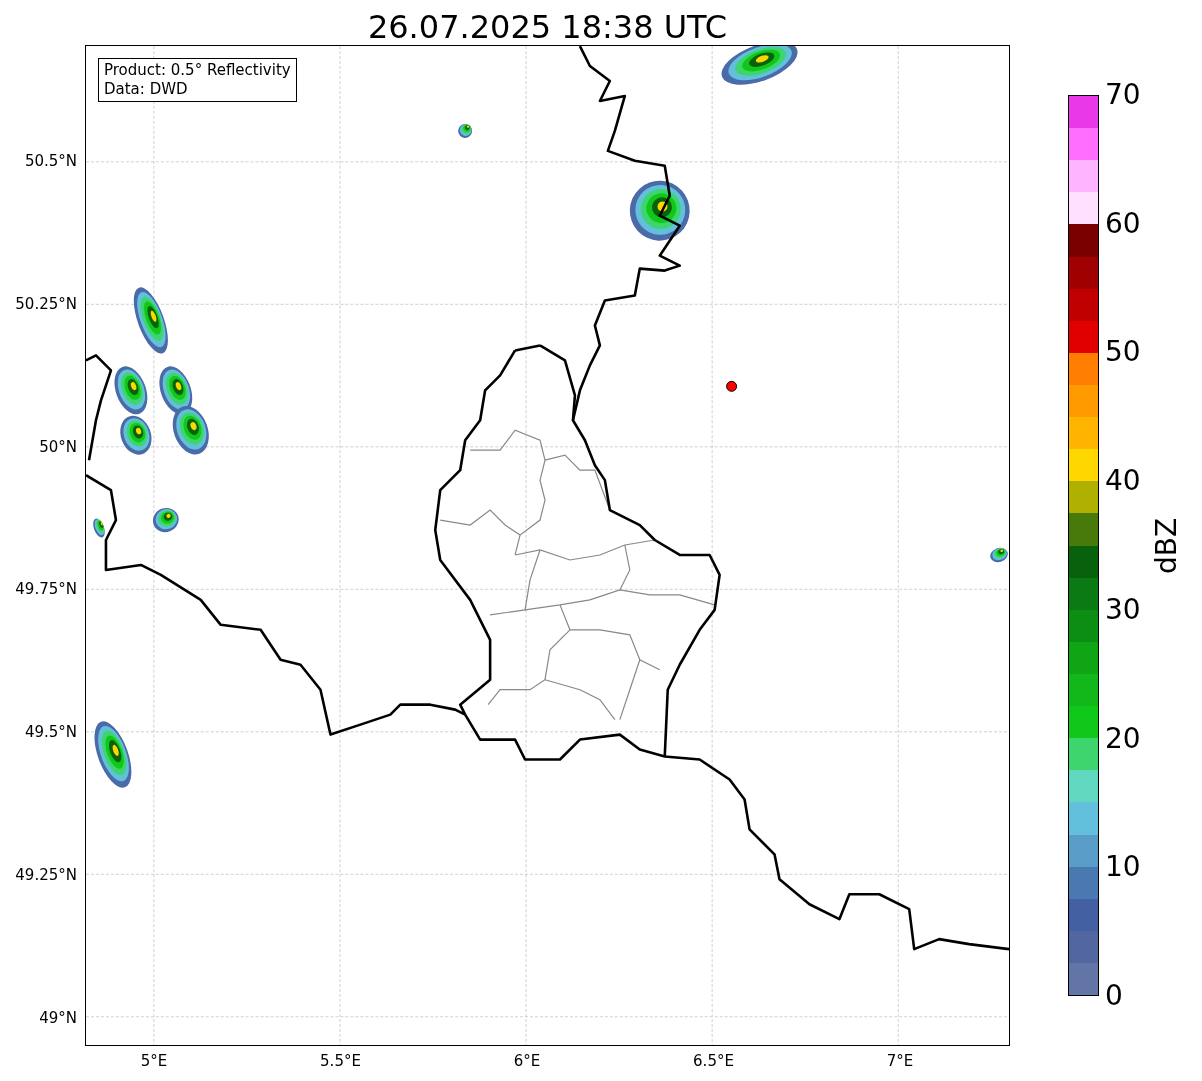 Image resolution: width=1202 pixels, height=1081 pixels. Describe the element at coordinates (50, 733) in the screenshot. I see `latitude-label: 49.5°N` at that location.